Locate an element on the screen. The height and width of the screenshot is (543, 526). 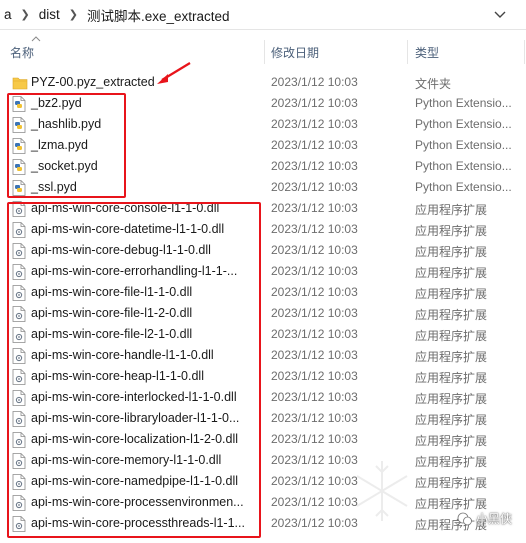
breadcrumb-item: 测试脚本.exe_extracted is located at coordinates (158, 15).